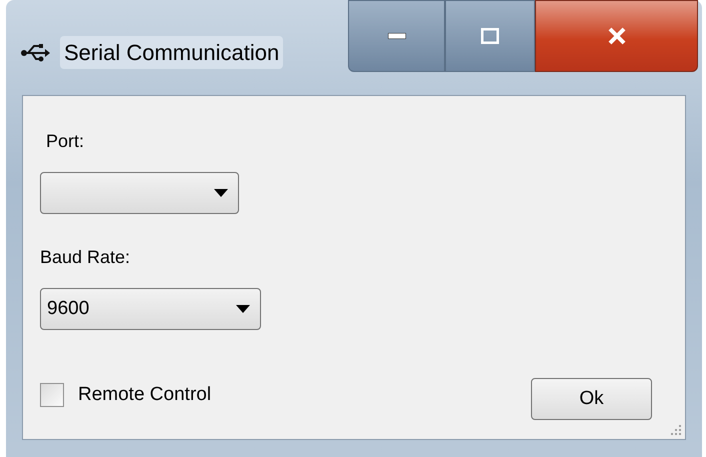 This screenshot has width=706, height=457. I want to click on ok-button: Ok, so click(591, 399).